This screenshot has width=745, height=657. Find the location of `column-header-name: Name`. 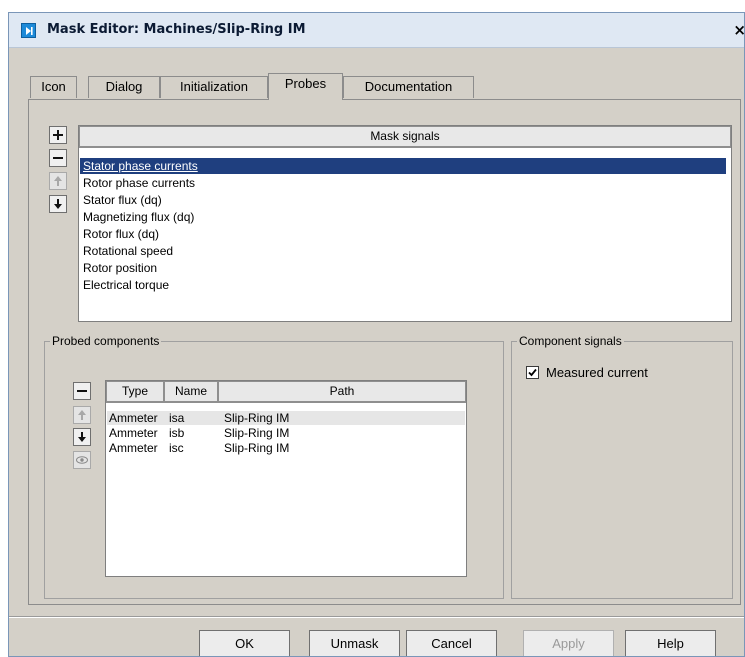

column-header-name: Name is located at coordinates (191, 392).